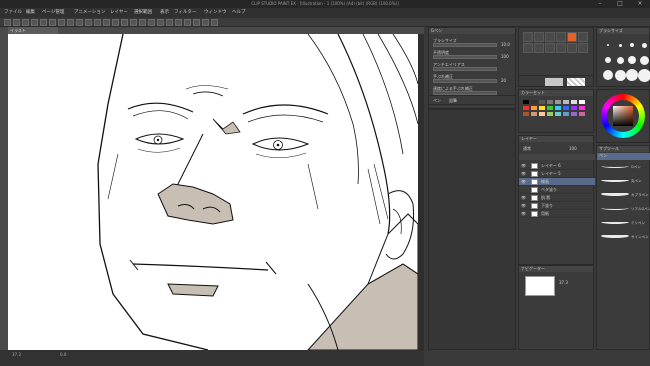  What do you see at coordinates (119, 13) in the screenshot?
I see `menu-layer: レイヤー` at bounding box center [119, 13].